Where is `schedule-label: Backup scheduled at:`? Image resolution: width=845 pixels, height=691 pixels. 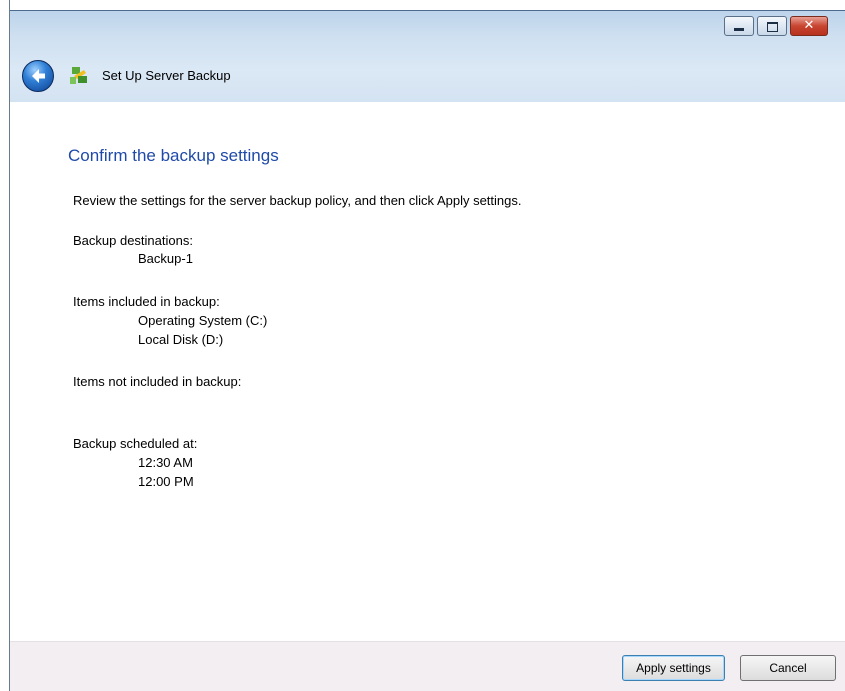 schedule-label: Backup scheduled at: is located at coordinates (135, 443).